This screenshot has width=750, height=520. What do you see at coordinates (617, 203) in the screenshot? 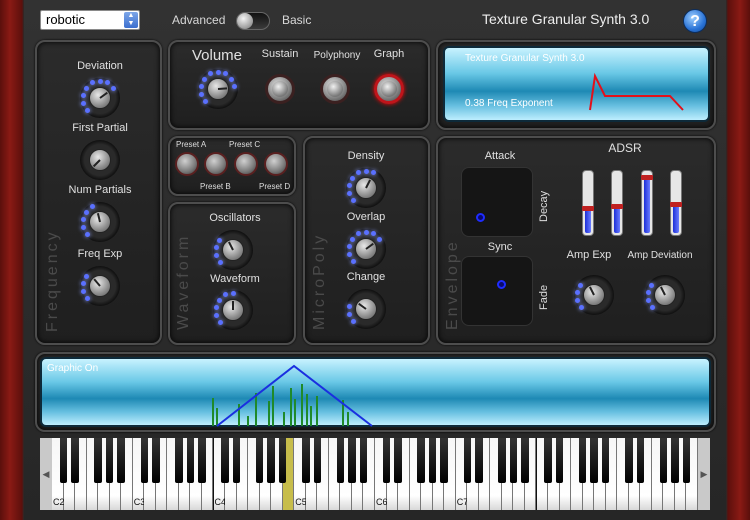
I see `adsr-decay-slider` at bounding box center [617, 203].